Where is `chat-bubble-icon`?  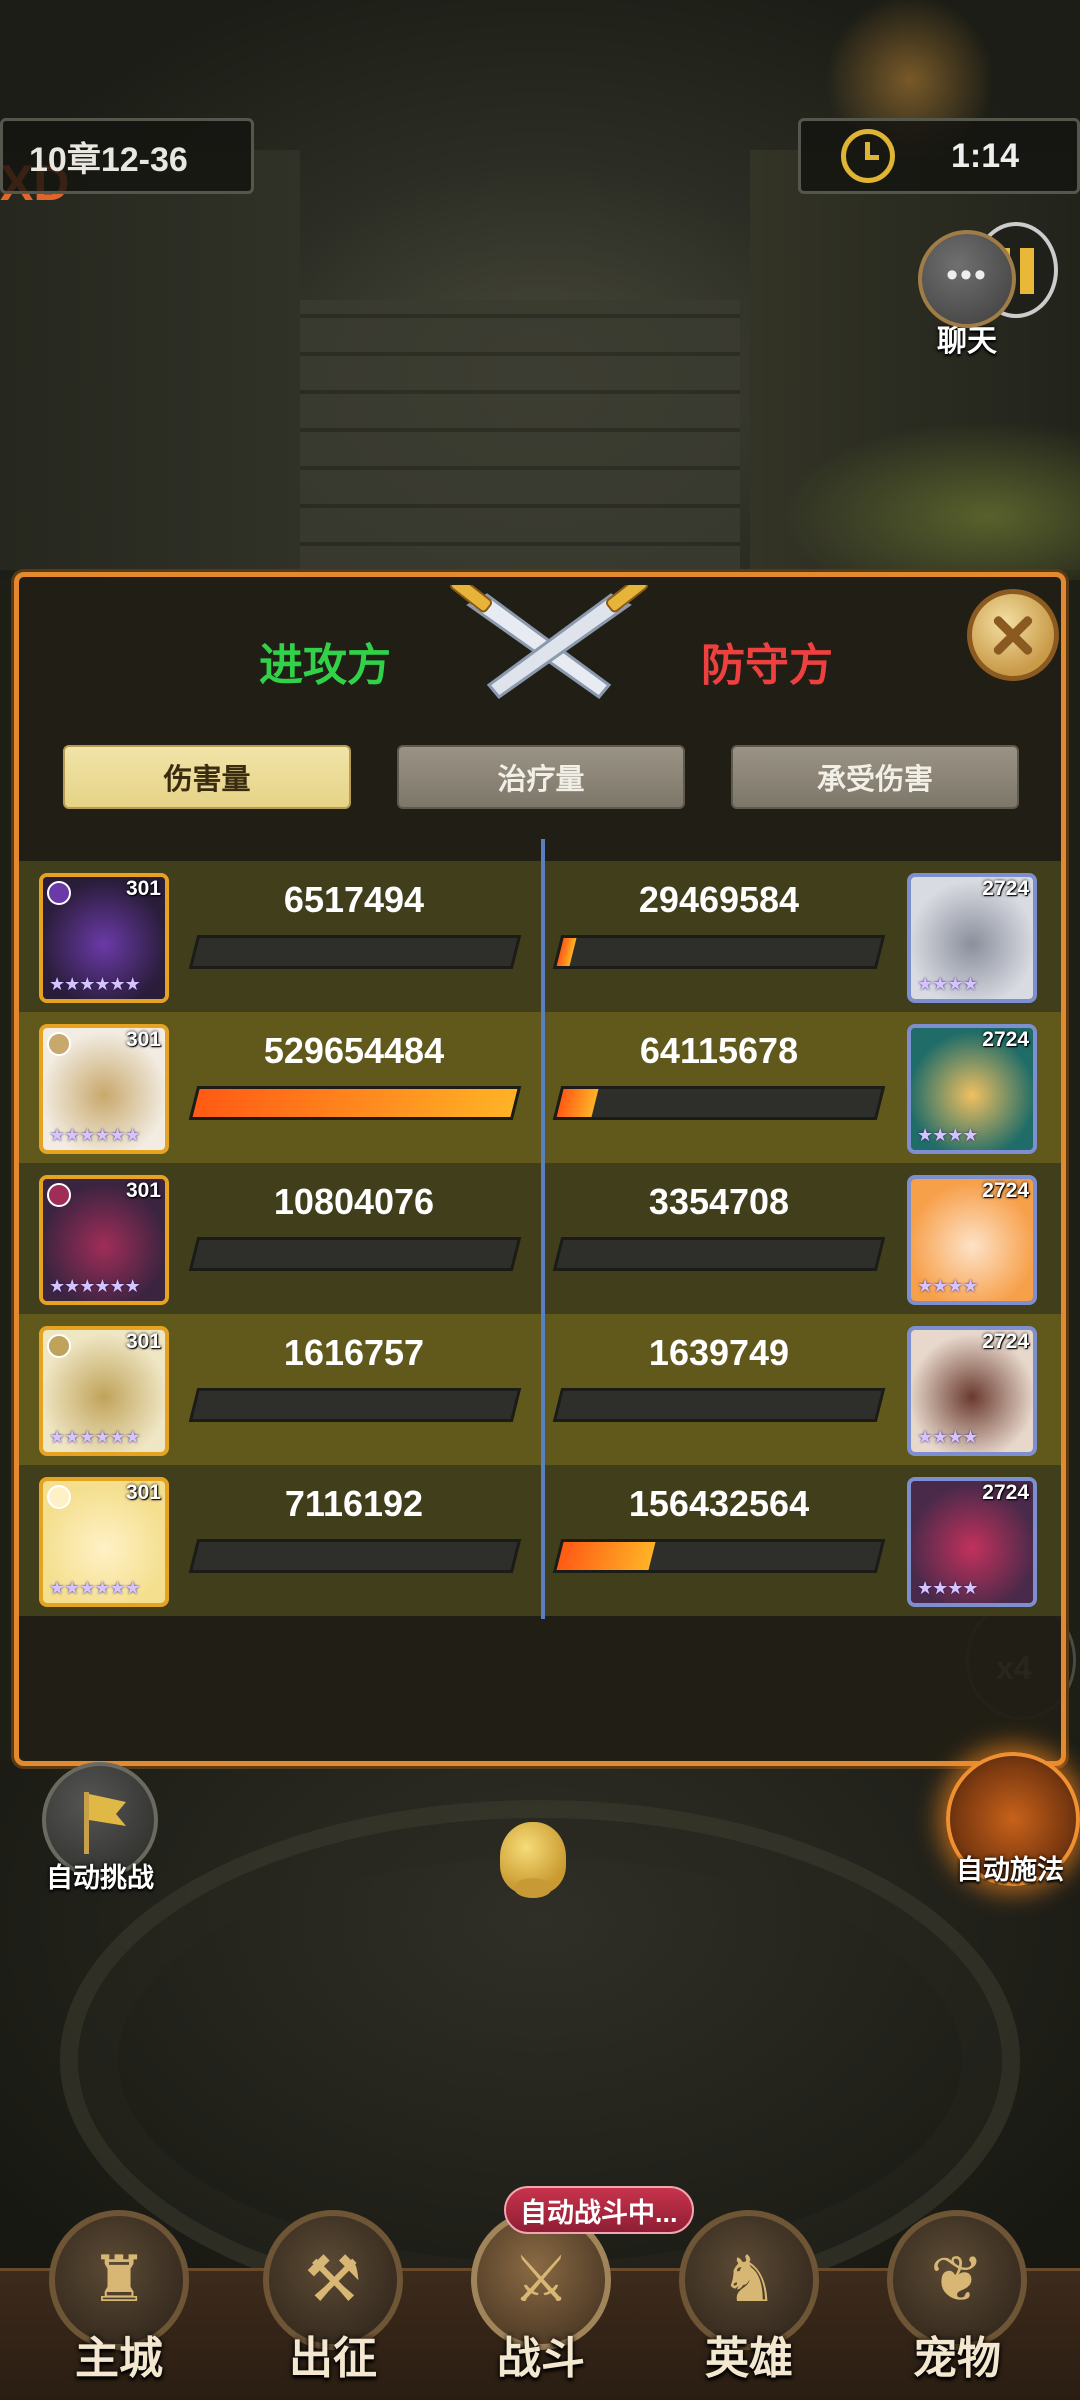
chat-bubble-icon is located at coordinates (967, 279).